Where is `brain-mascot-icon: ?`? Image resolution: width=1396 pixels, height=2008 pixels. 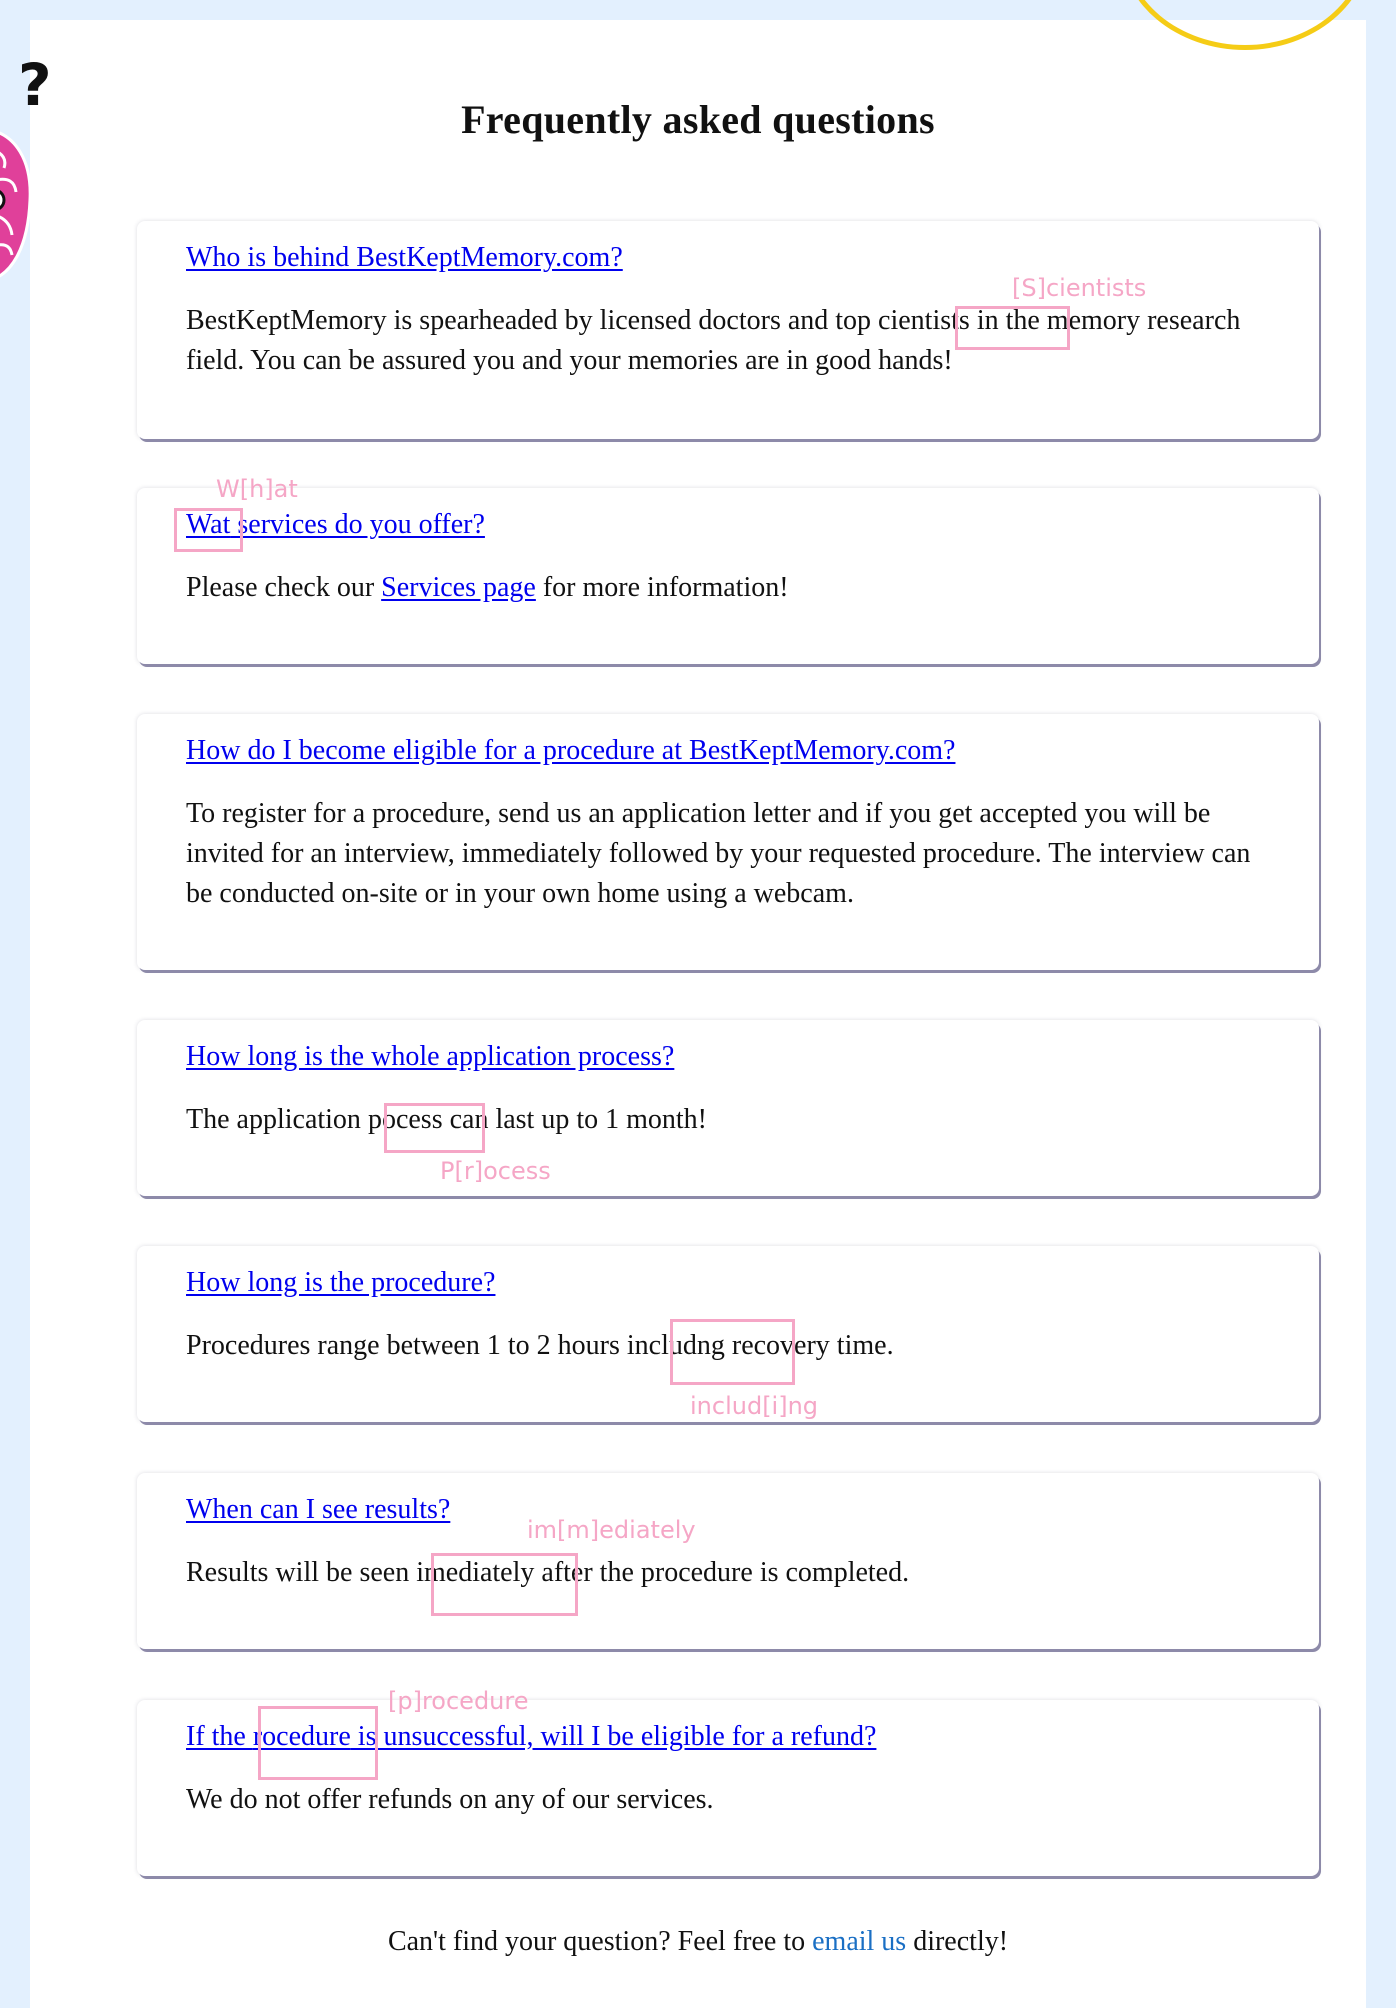 brain-mascot-icon: ? is located at coordinates (25, 164).